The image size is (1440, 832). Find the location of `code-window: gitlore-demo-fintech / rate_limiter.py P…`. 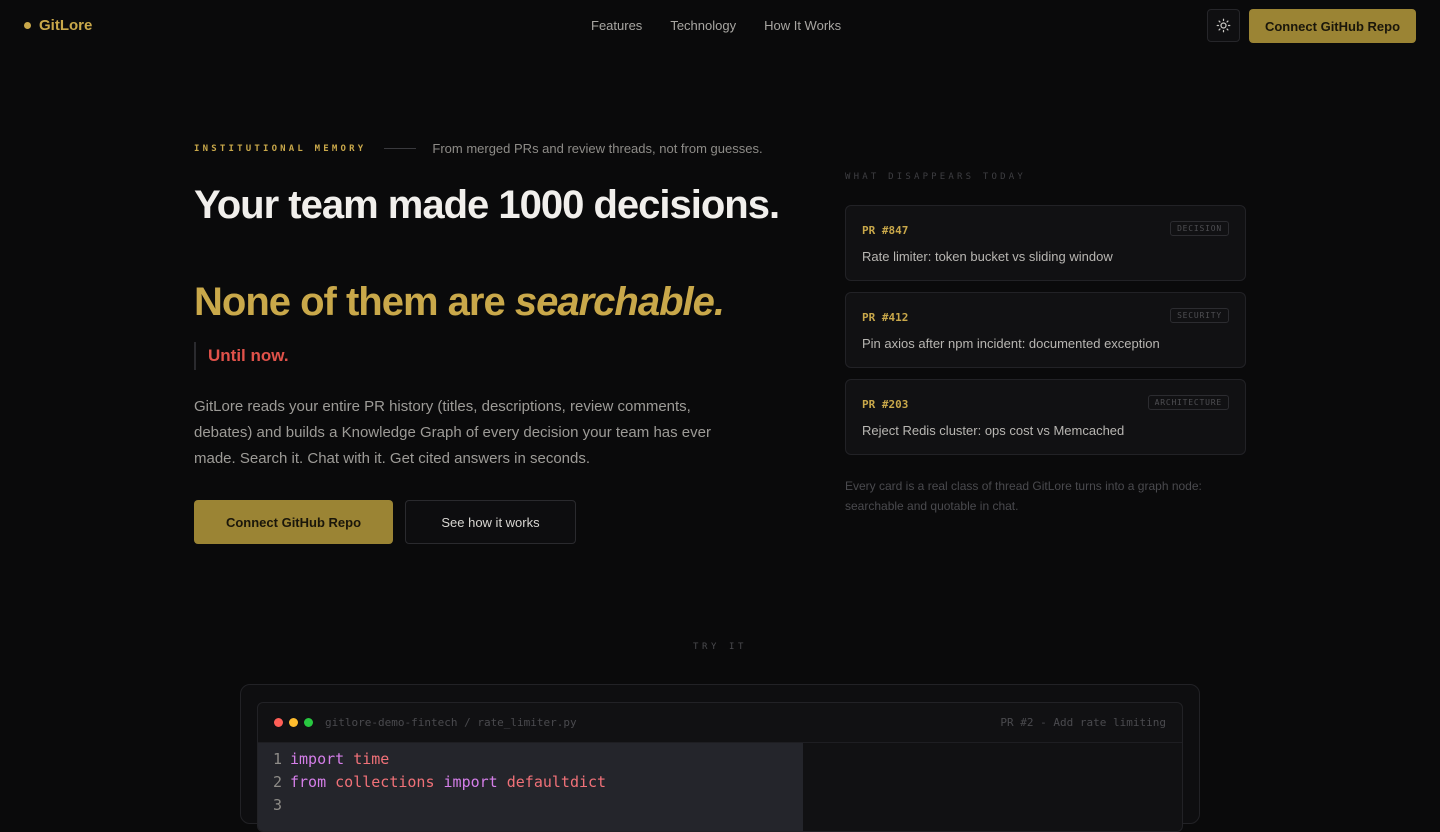

code-window: gitlore-demo-fintech / rate_limiter.py P… is located at coordinates (720, 767).